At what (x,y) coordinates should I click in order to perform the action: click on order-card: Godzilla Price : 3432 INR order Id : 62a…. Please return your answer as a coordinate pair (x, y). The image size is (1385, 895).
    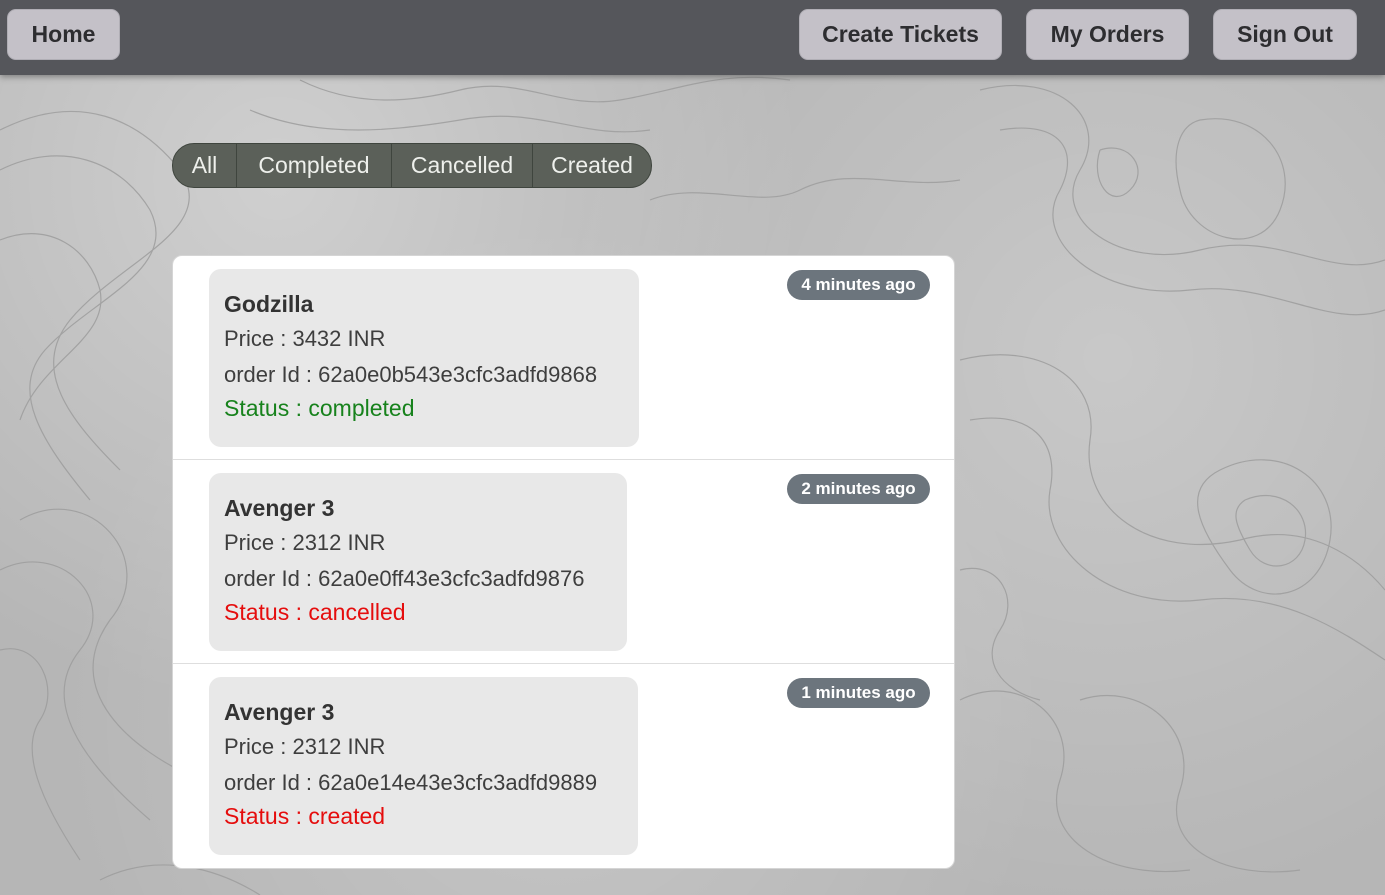
    Looking at the image, I should click on (424, 358).